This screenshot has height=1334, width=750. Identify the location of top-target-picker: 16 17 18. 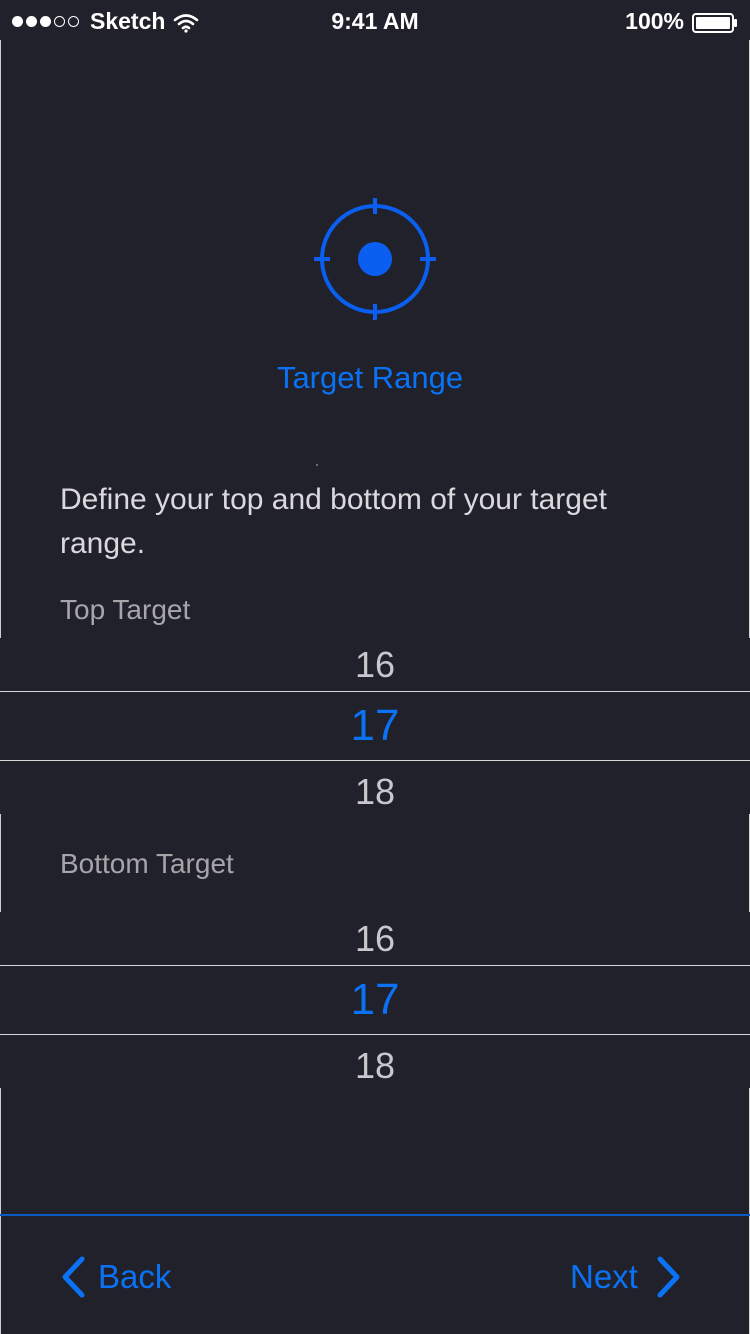
(375, 726).